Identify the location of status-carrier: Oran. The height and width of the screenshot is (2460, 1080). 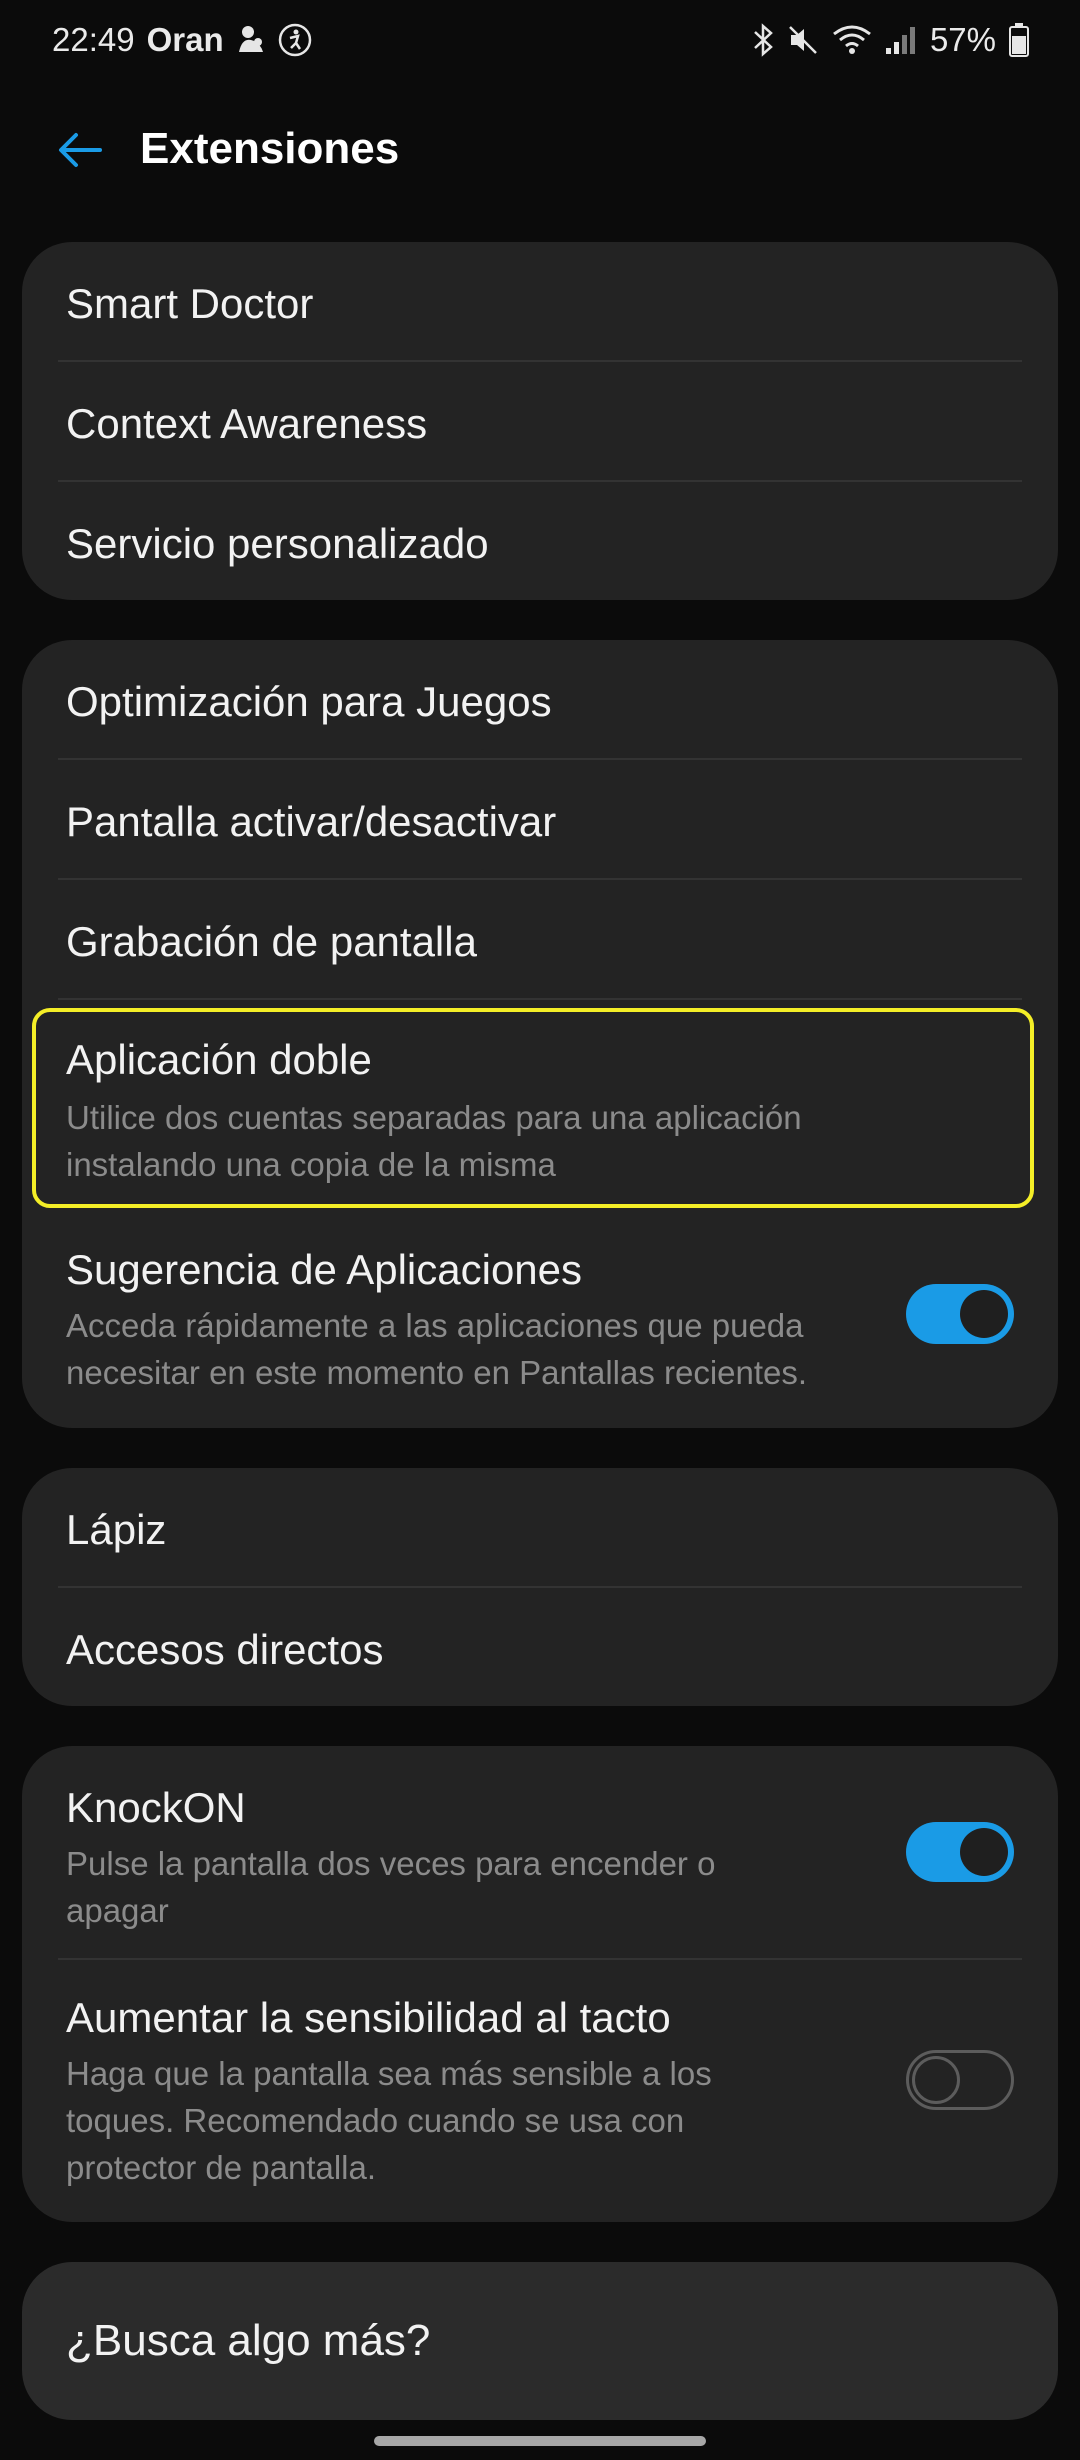
(185, 39).